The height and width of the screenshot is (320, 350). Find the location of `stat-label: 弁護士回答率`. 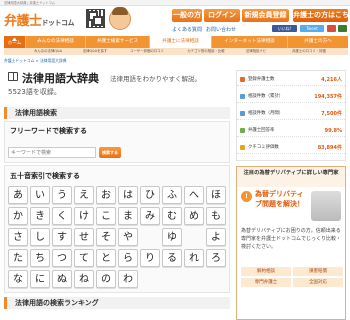

stat-label: 弁護士回答率 is located at coordinates (261, 130).